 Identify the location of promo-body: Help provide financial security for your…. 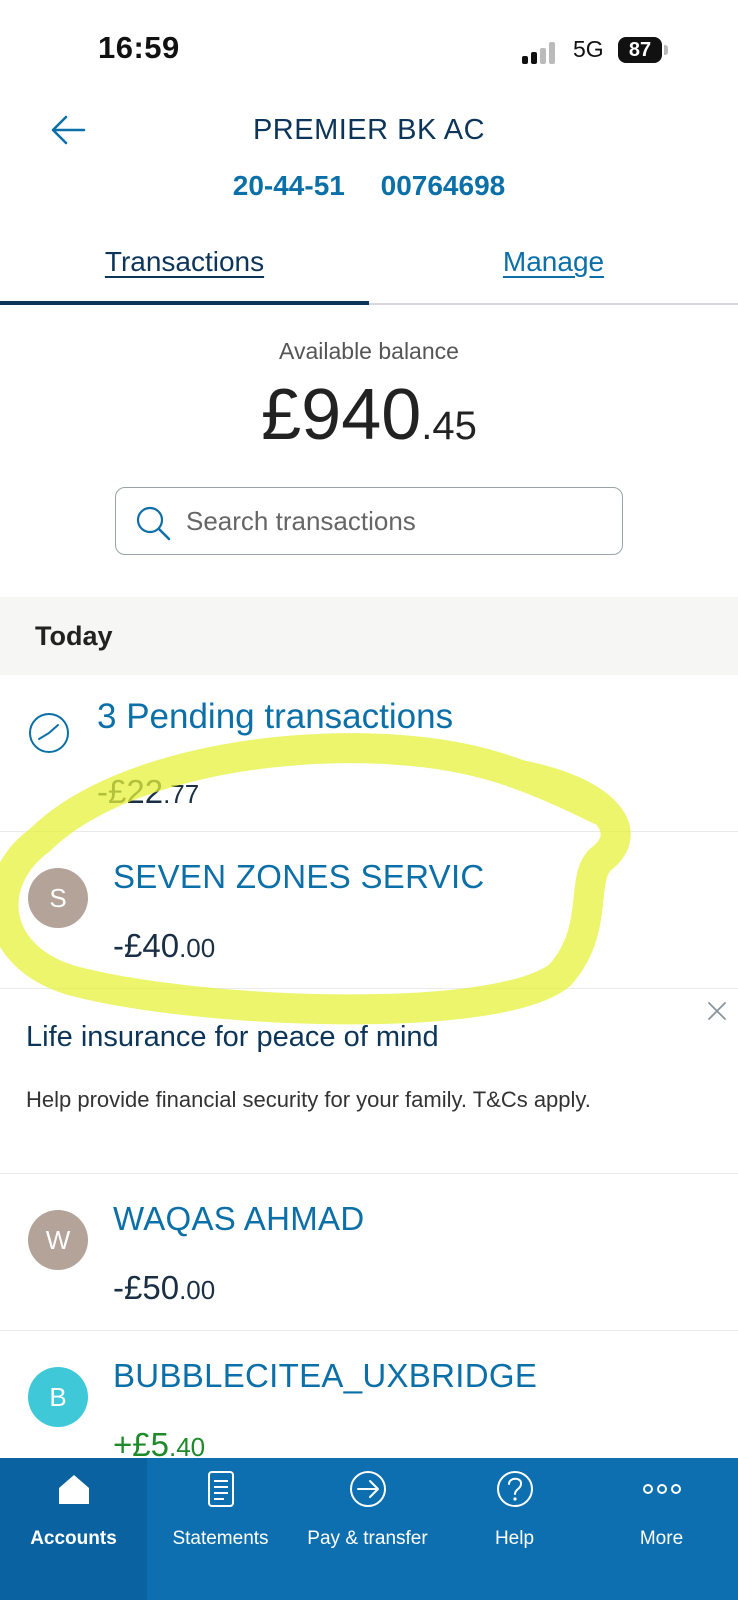
(308, 1099).